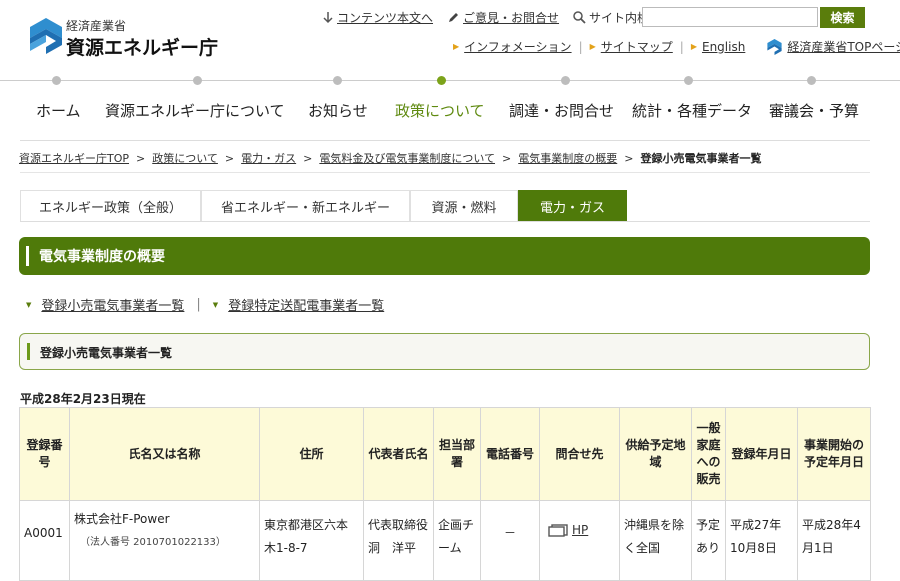 The width and height of the screenshot is (900, 581). I want to click on nav-home: ホーム, so click(58, 110).